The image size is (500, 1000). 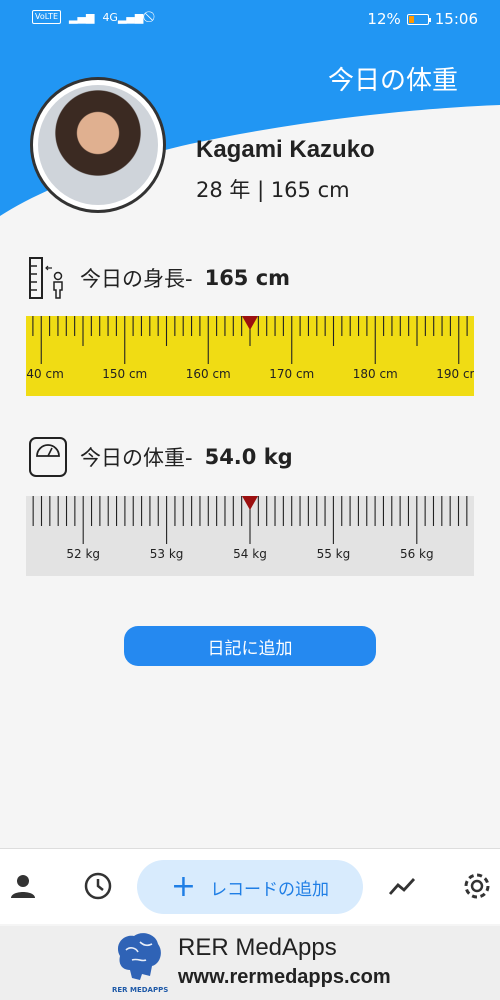 What do you see at coordinates (284, 977) in the screenshot?
I see `ad-url: www.rermedapps.com` at bounding box center [284, 977].